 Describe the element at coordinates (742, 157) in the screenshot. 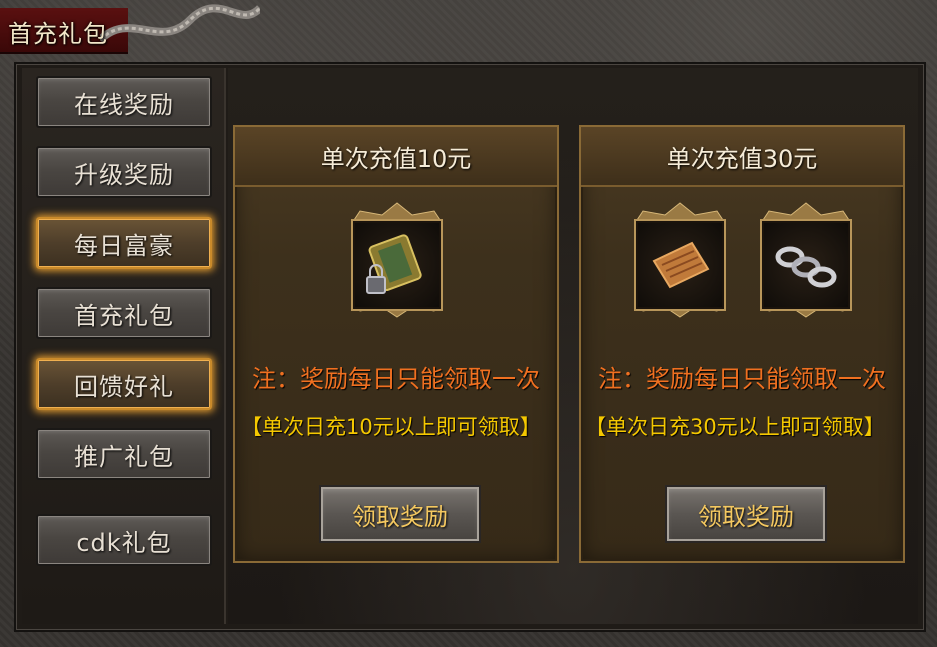

I see `card-title: 单次充值30元` at that location.